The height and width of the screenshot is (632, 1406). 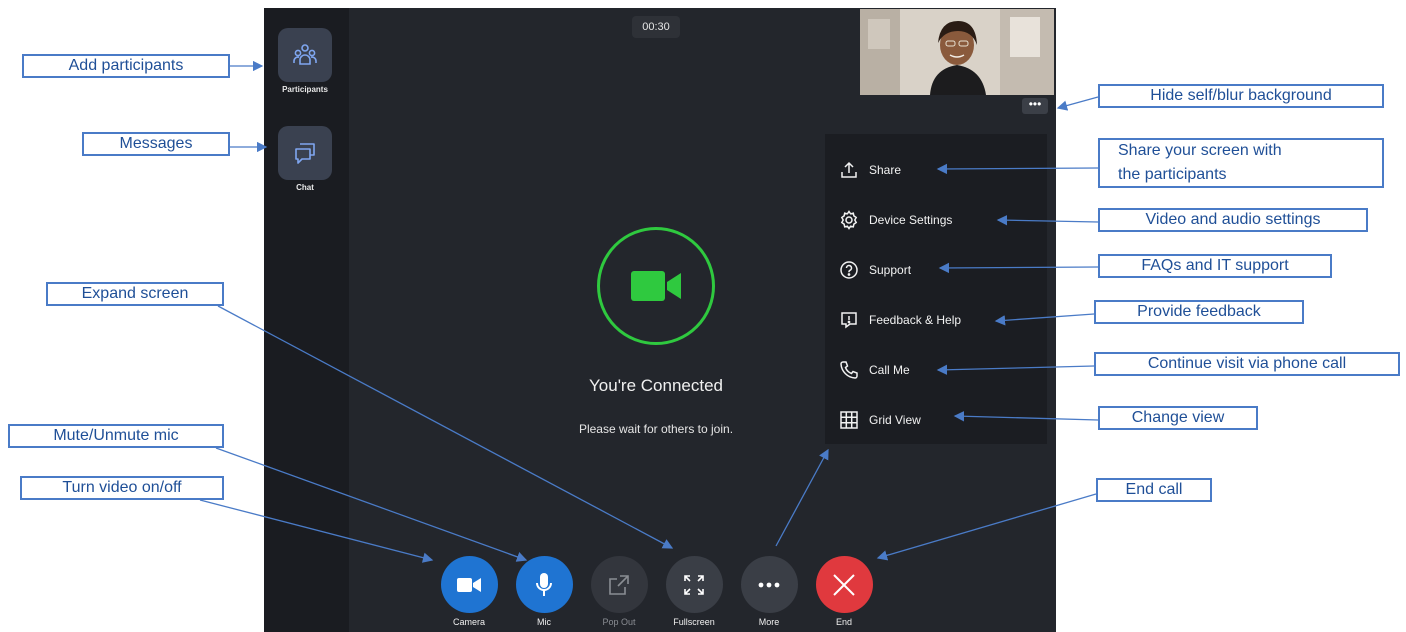 I want to click on participants-button: Participants, so click(x=305, y=61).